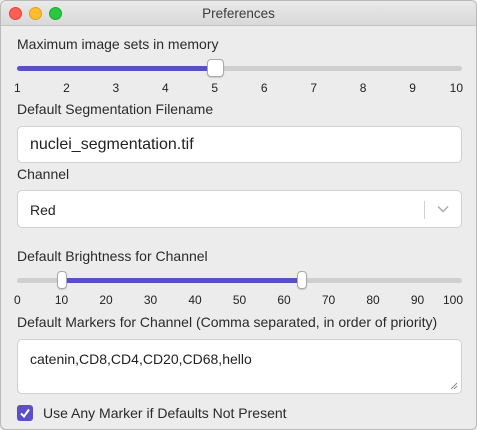  I want to click on channel-label: Channel, so click(43, 174).